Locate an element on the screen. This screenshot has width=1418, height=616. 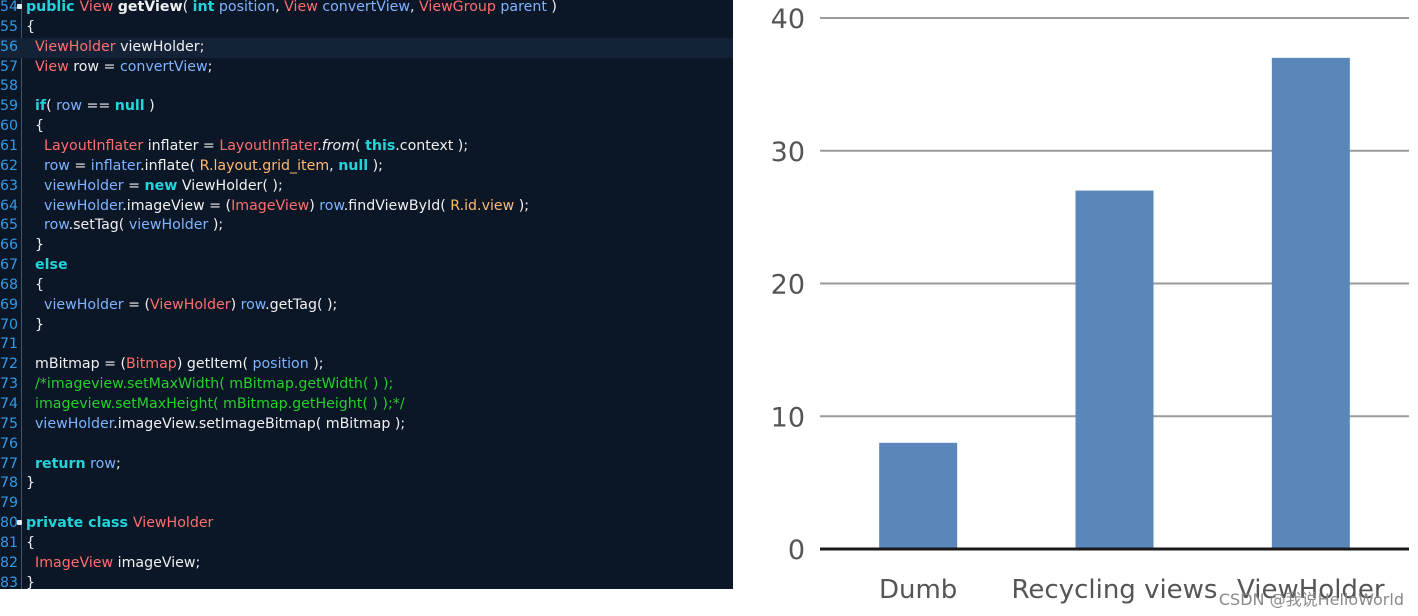
code-line: 56 ViewHolder viewHolder; is located at coordinates (366, 47).